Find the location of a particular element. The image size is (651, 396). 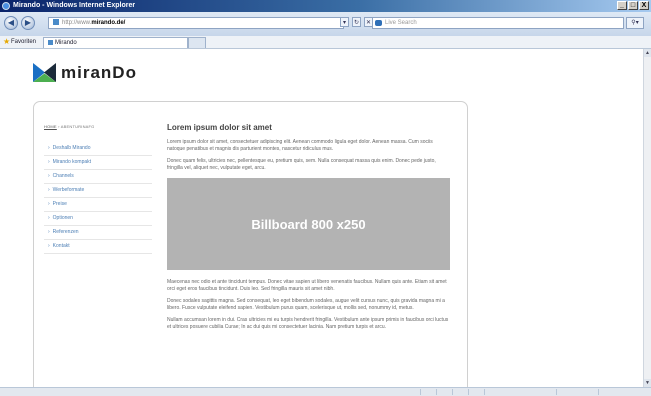

window-title: Mirando - Windows Internet Explorer is located at coordinates (74, 5).